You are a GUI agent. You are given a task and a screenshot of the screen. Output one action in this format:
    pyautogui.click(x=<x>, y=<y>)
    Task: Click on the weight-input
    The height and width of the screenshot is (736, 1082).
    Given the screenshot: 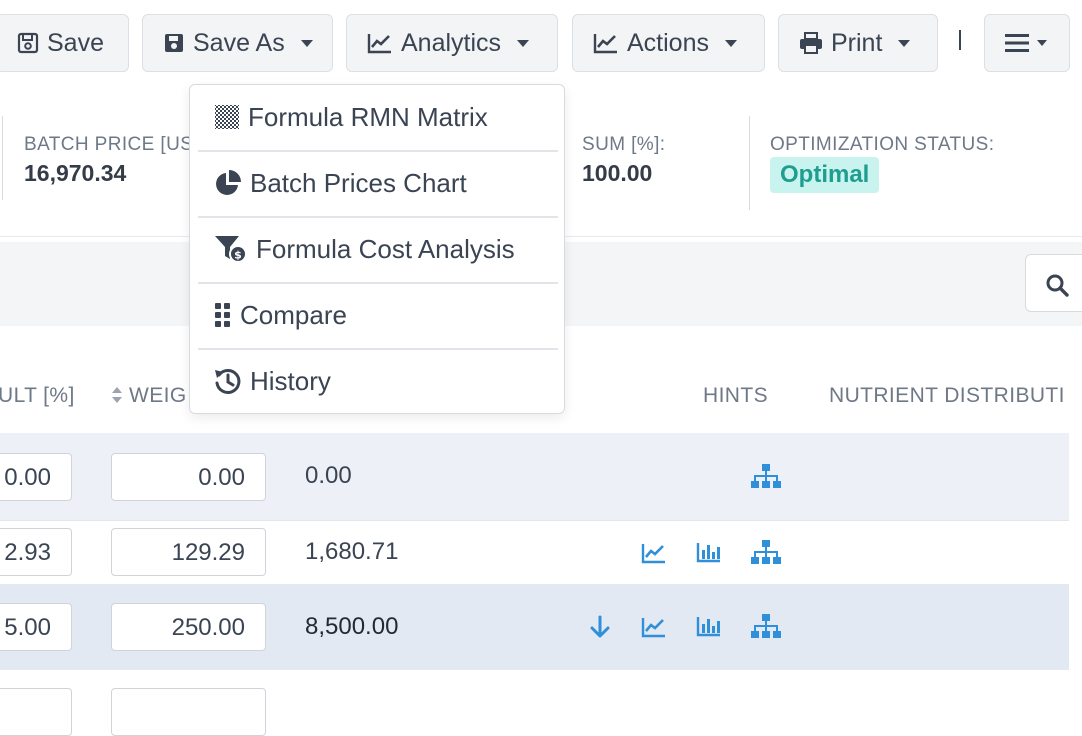 What is the action you would take?
    pyautogui.click(x=188, y=712)
    